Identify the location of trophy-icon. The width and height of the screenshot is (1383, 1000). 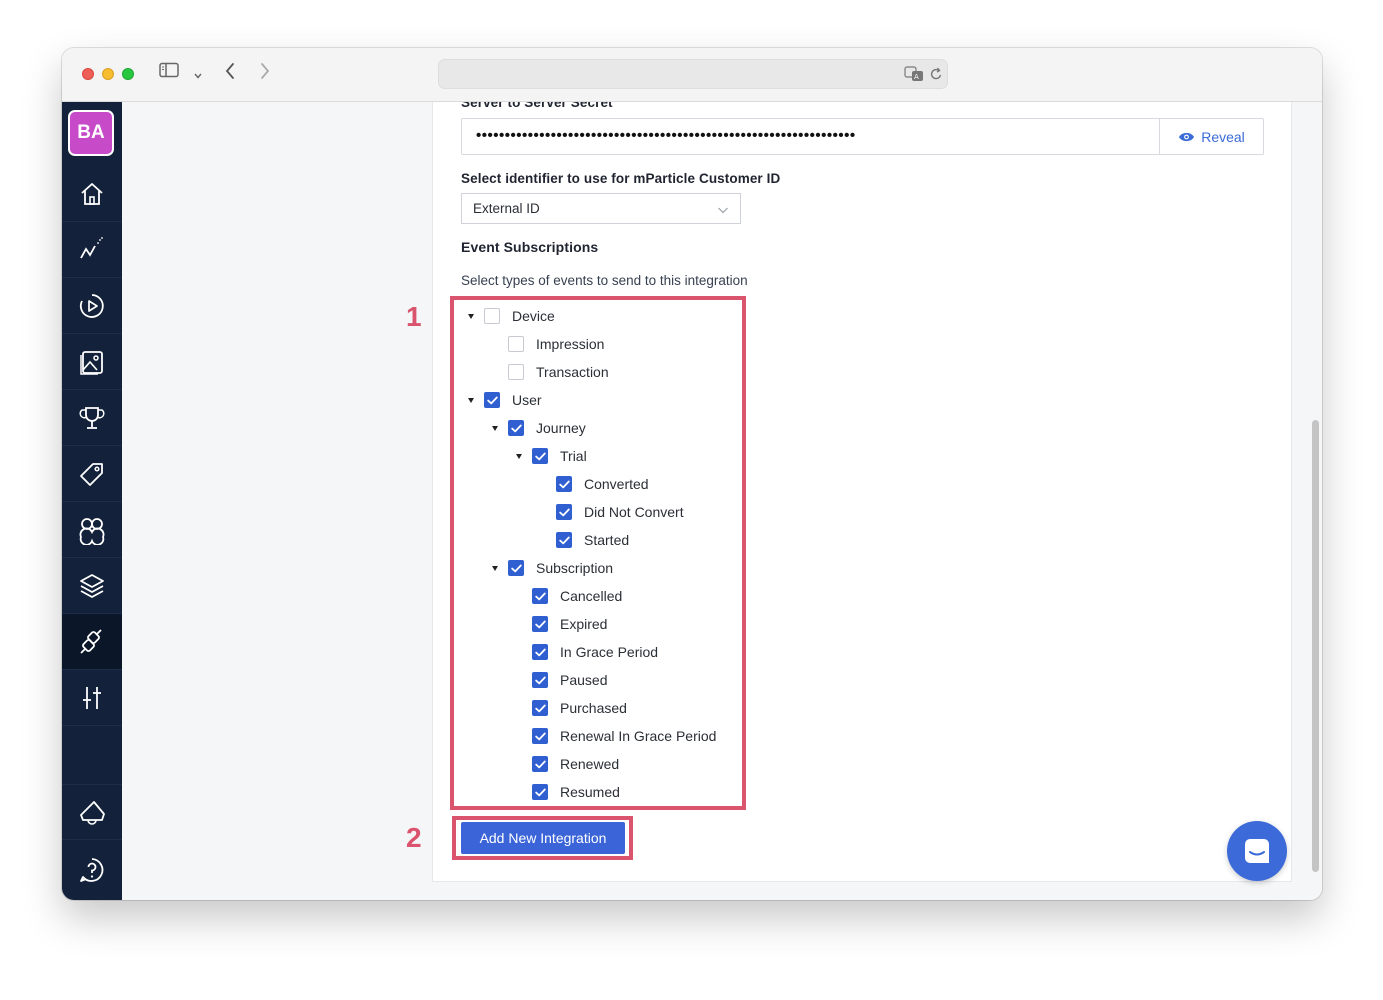
(92, 417).